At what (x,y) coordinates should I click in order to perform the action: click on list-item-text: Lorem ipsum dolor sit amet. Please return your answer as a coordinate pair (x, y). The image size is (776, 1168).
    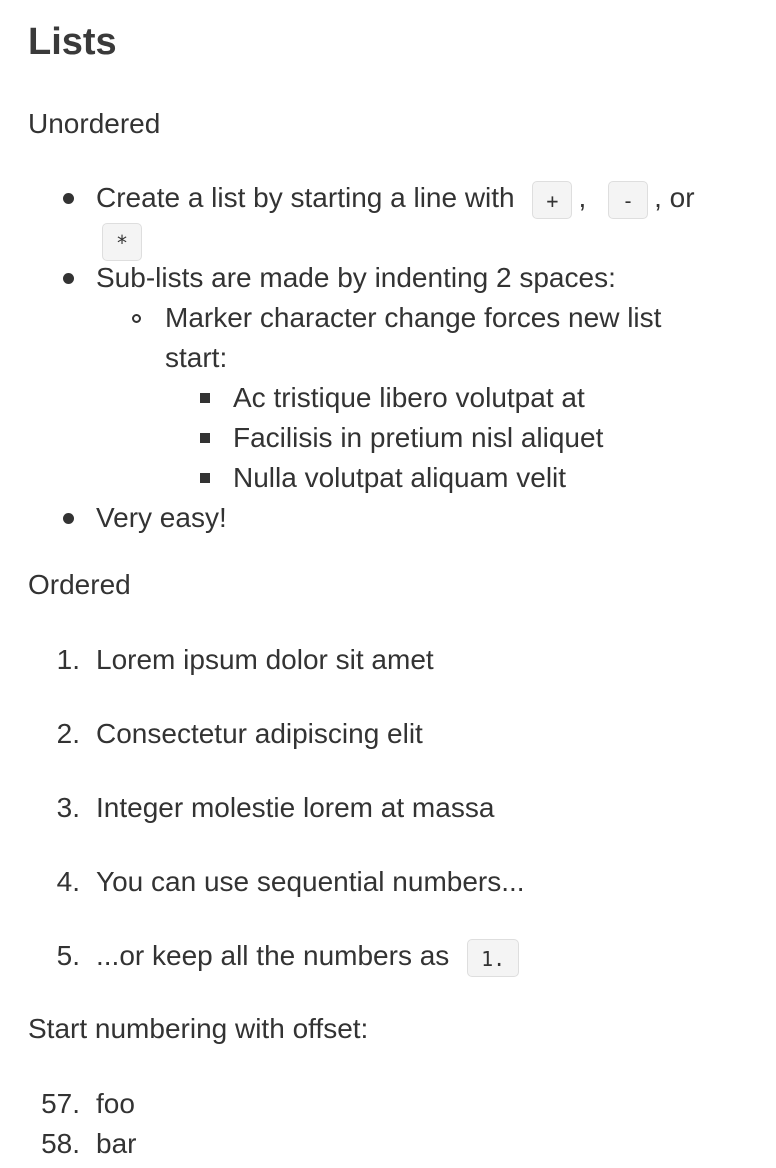
    Looking at the image, I should click on (265, 659).